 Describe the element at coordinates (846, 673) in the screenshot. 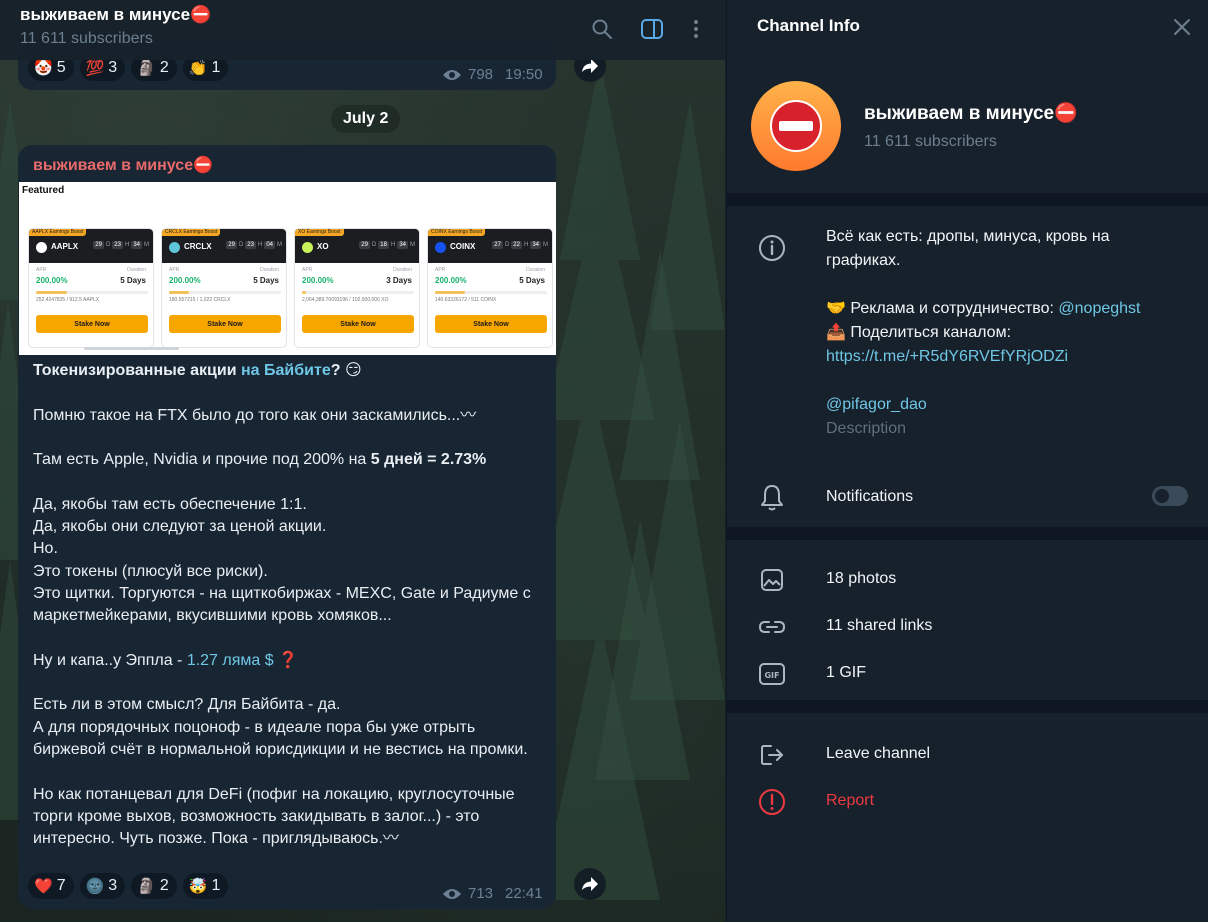

I see `shared-gifs: 1 GIF` at that location.